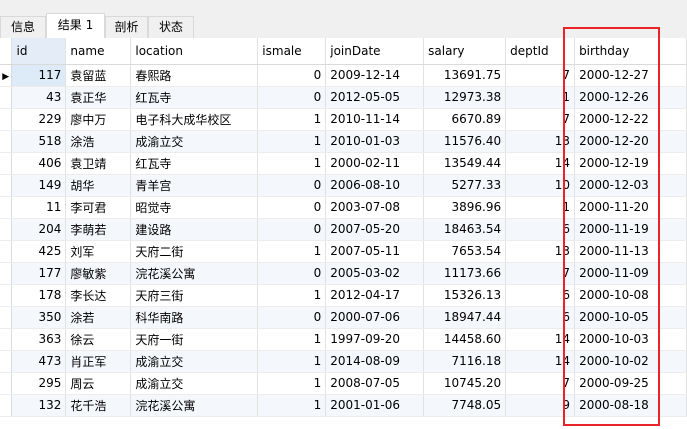  What do you see at coordinates (39, 339) in the screenshot?
I see `cell-id: 363` at bounding box center [39, 339].